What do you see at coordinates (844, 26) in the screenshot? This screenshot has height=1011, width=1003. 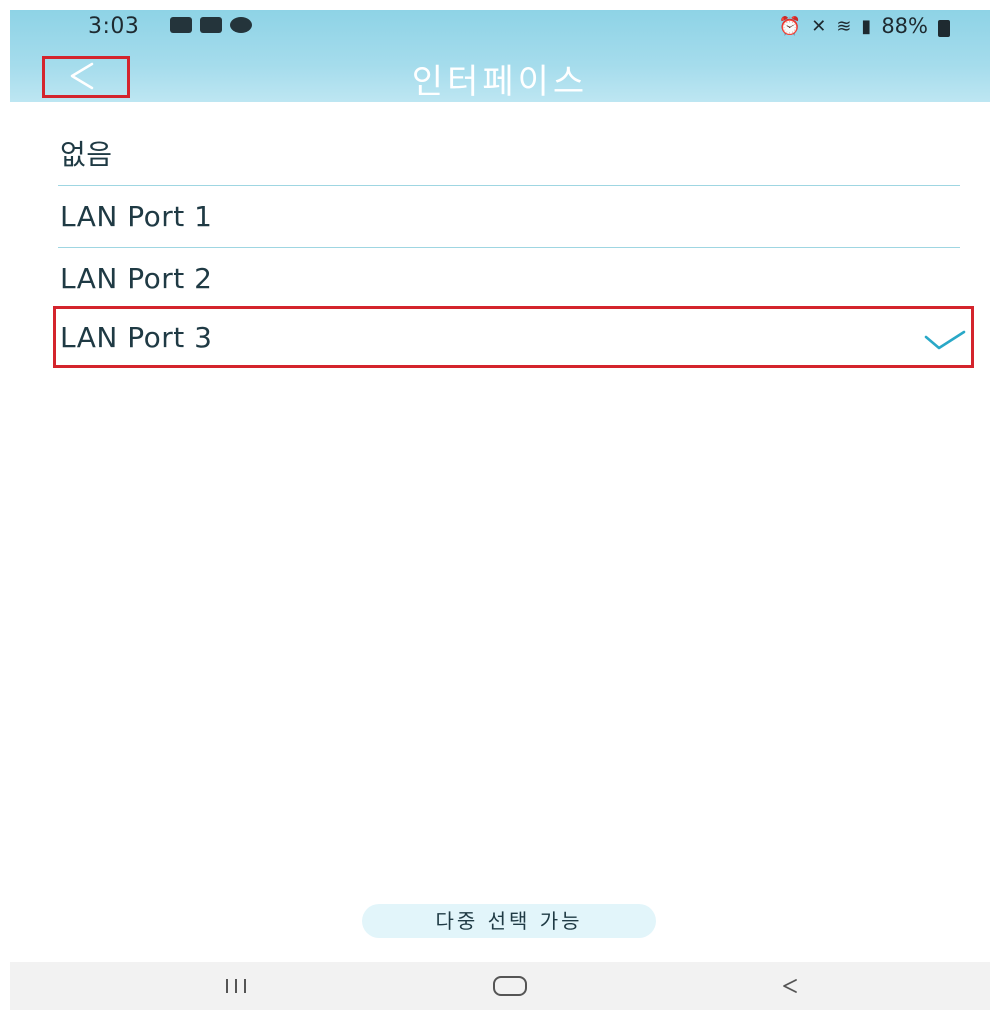 I see `wifi-icon: ≋` at bounding box center [844, 26].